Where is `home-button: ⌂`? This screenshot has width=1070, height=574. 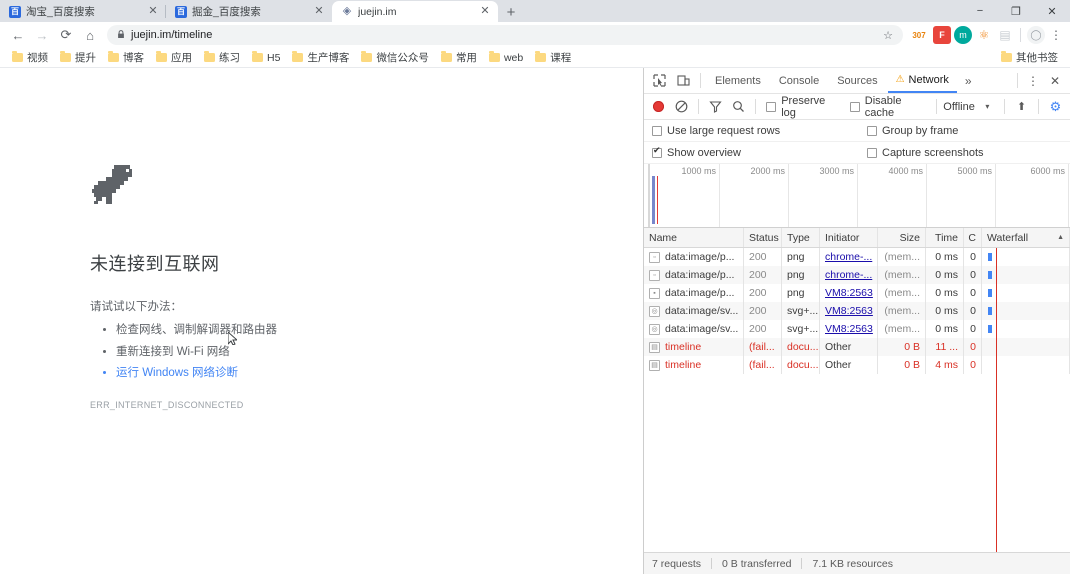
home-button: ⌂ is located at coordinates (90, 35).